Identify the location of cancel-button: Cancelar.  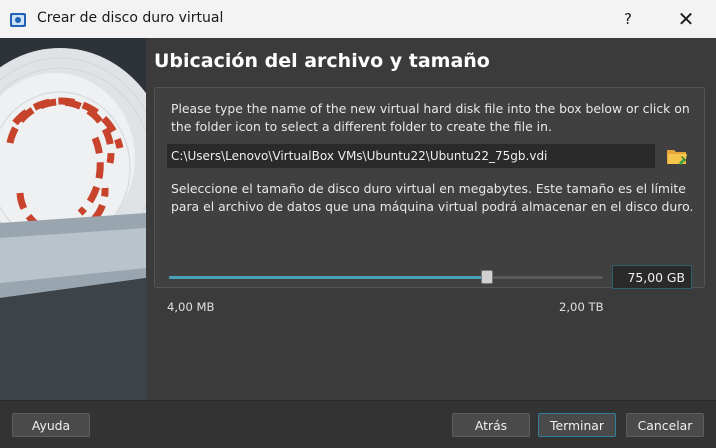
(665, 425).